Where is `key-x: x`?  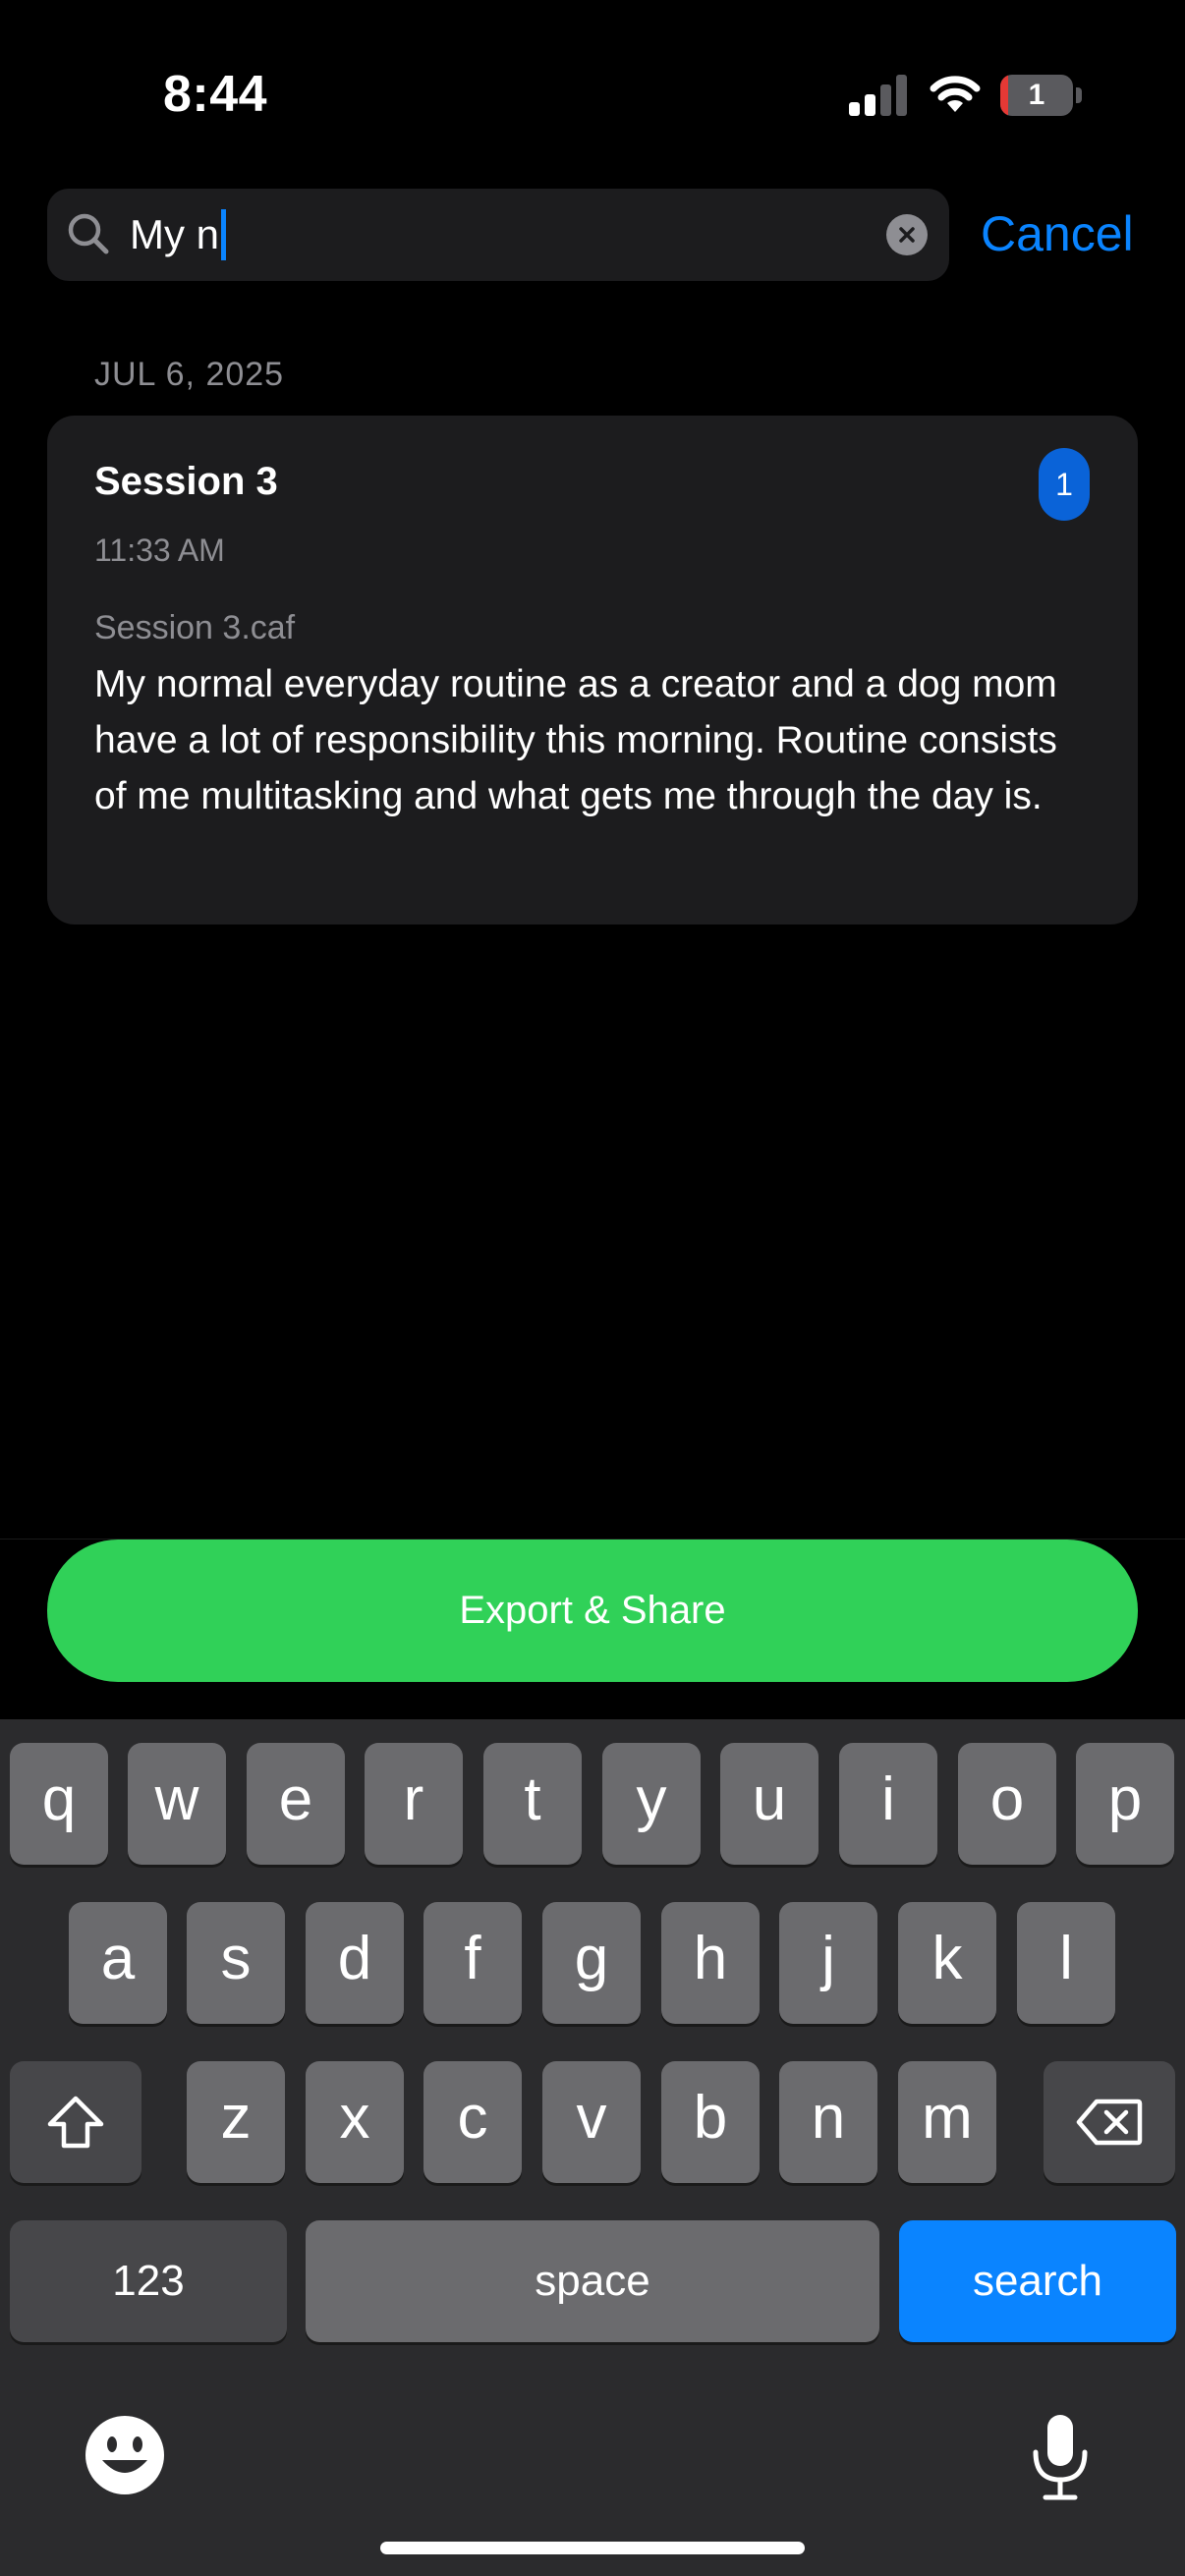
key-x: x is located at coordinates (355, 2122).